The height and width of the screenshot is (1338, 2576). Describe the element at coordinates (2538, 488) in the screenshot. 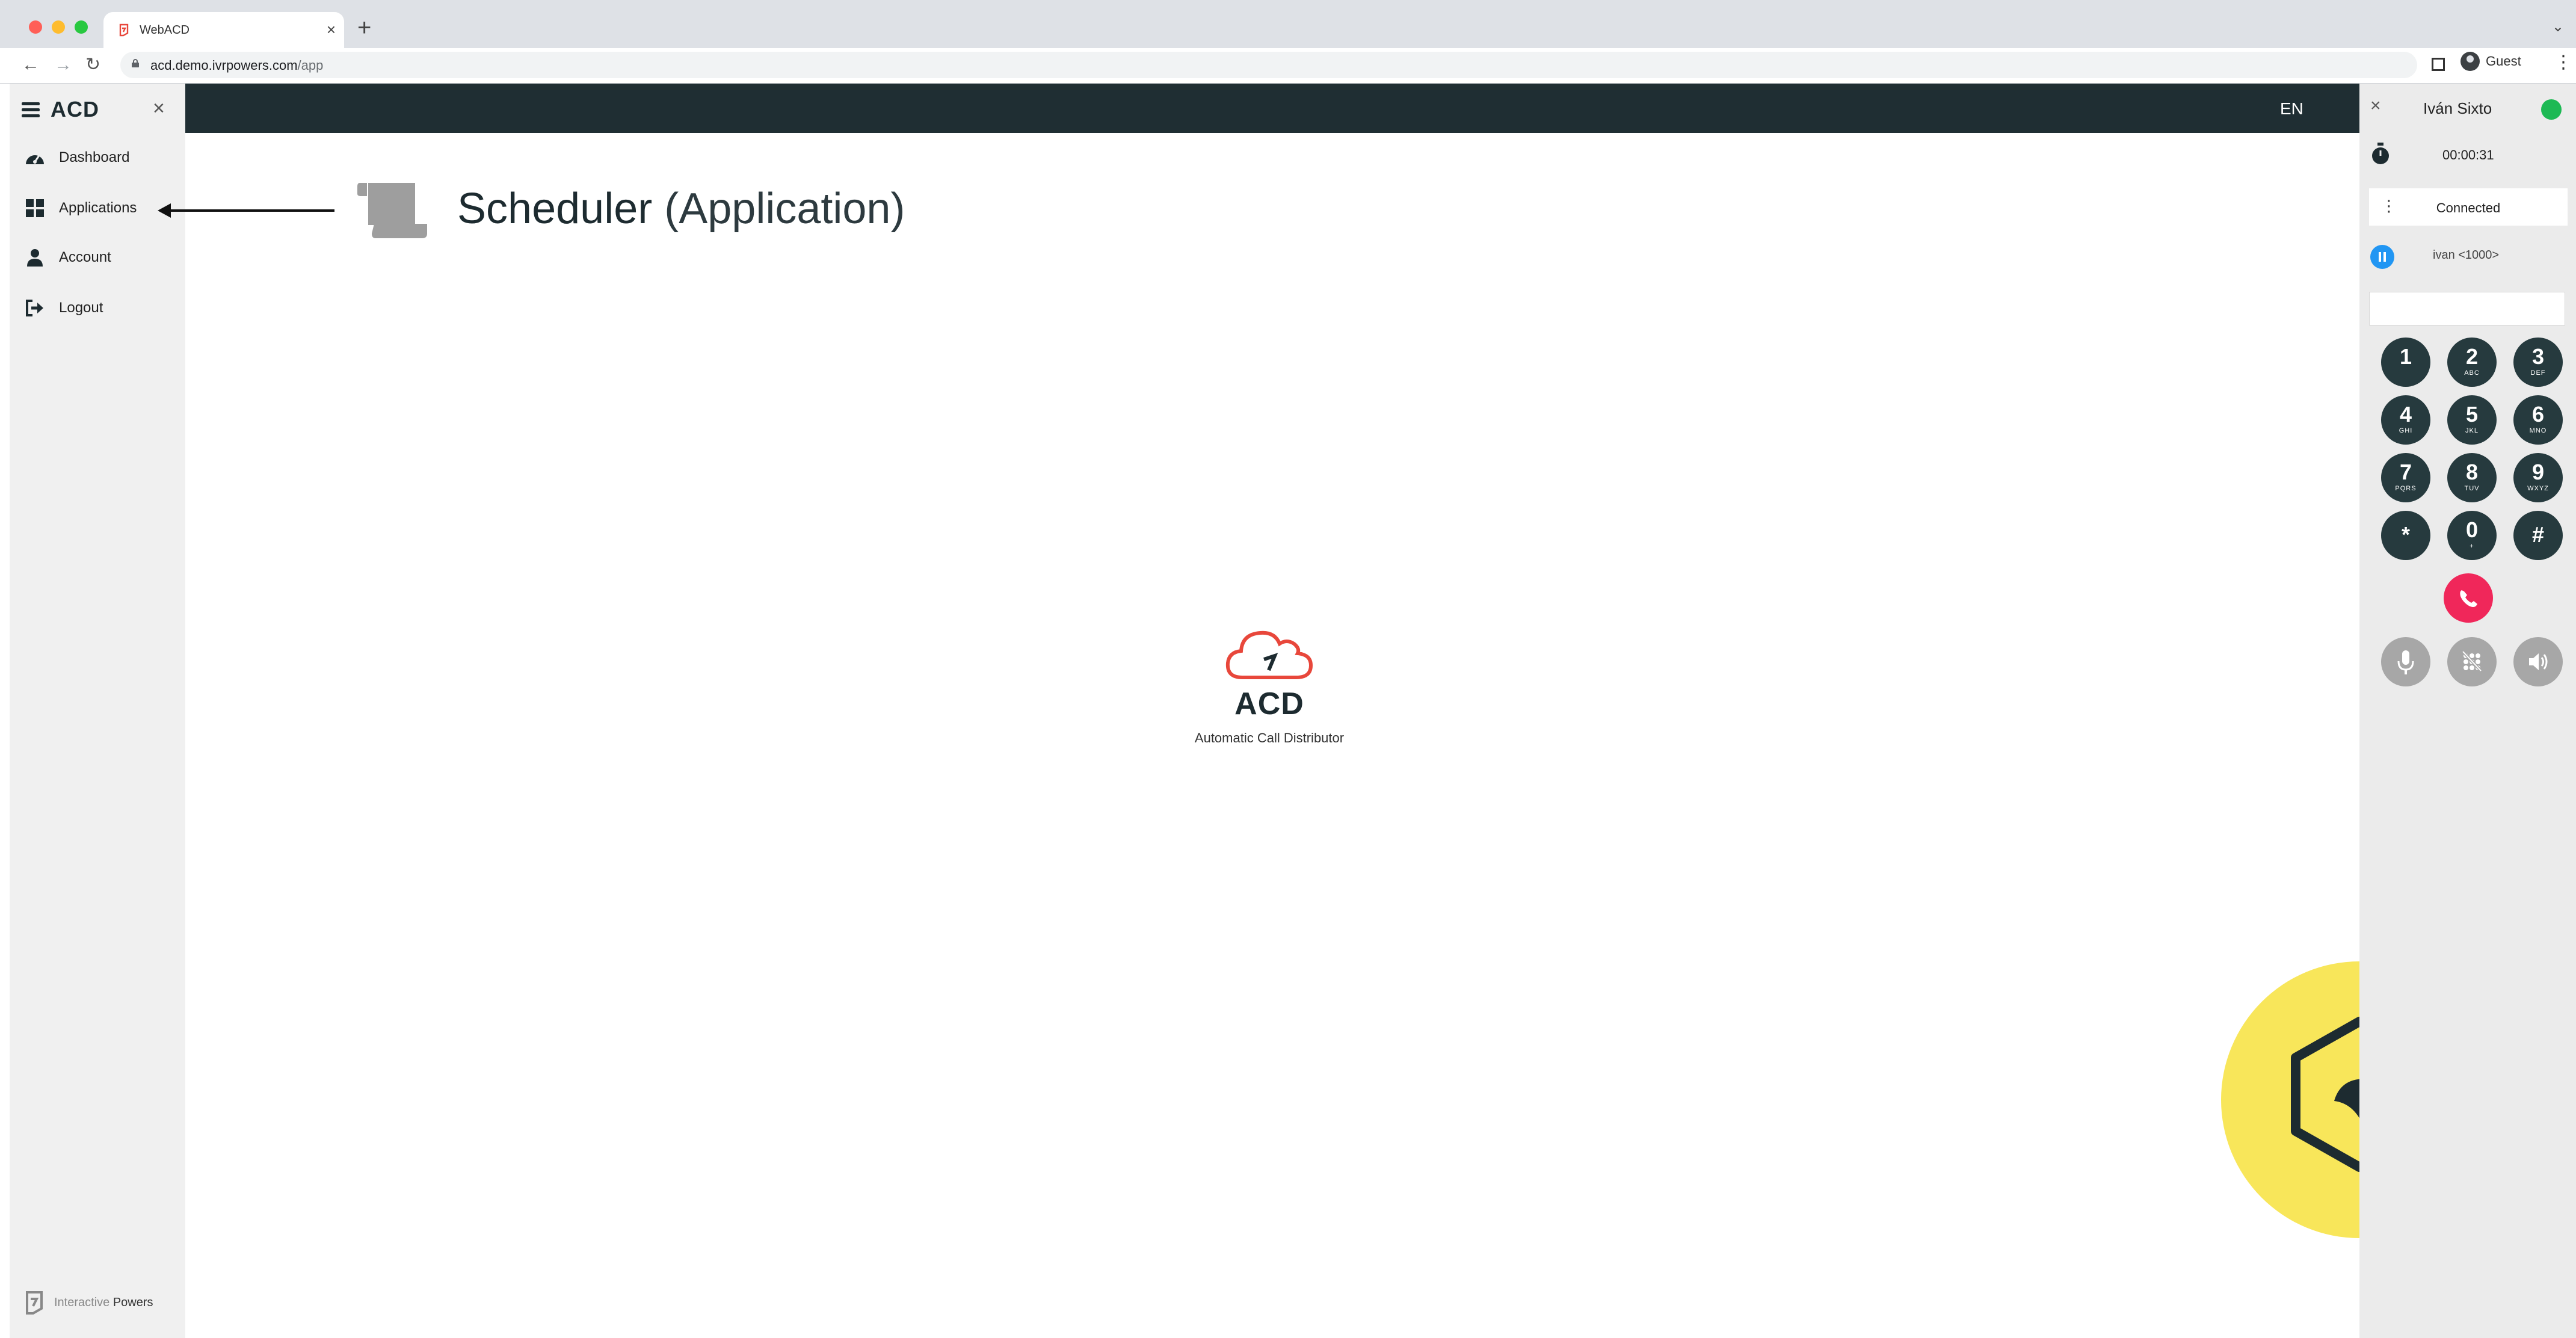

I see `key-letters: WXYZ` at that location.